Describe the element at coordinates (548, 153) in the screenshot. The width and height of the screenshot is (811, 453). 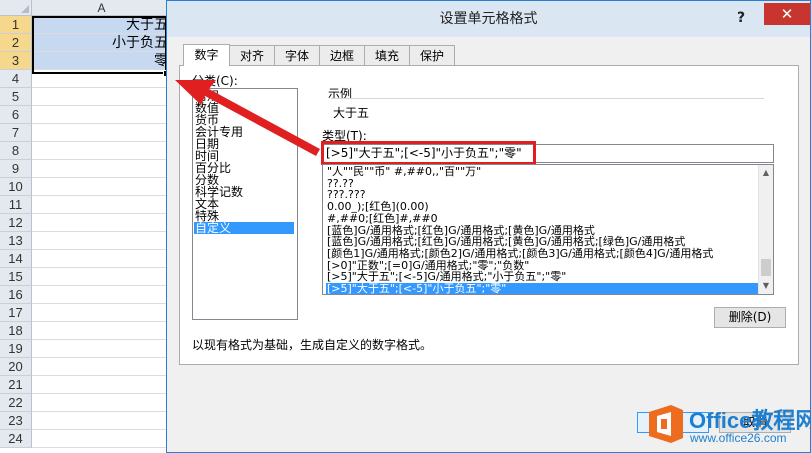
I see `type-input: [>5]"大于五";[<-5]"小于负五";"零"` at that location.